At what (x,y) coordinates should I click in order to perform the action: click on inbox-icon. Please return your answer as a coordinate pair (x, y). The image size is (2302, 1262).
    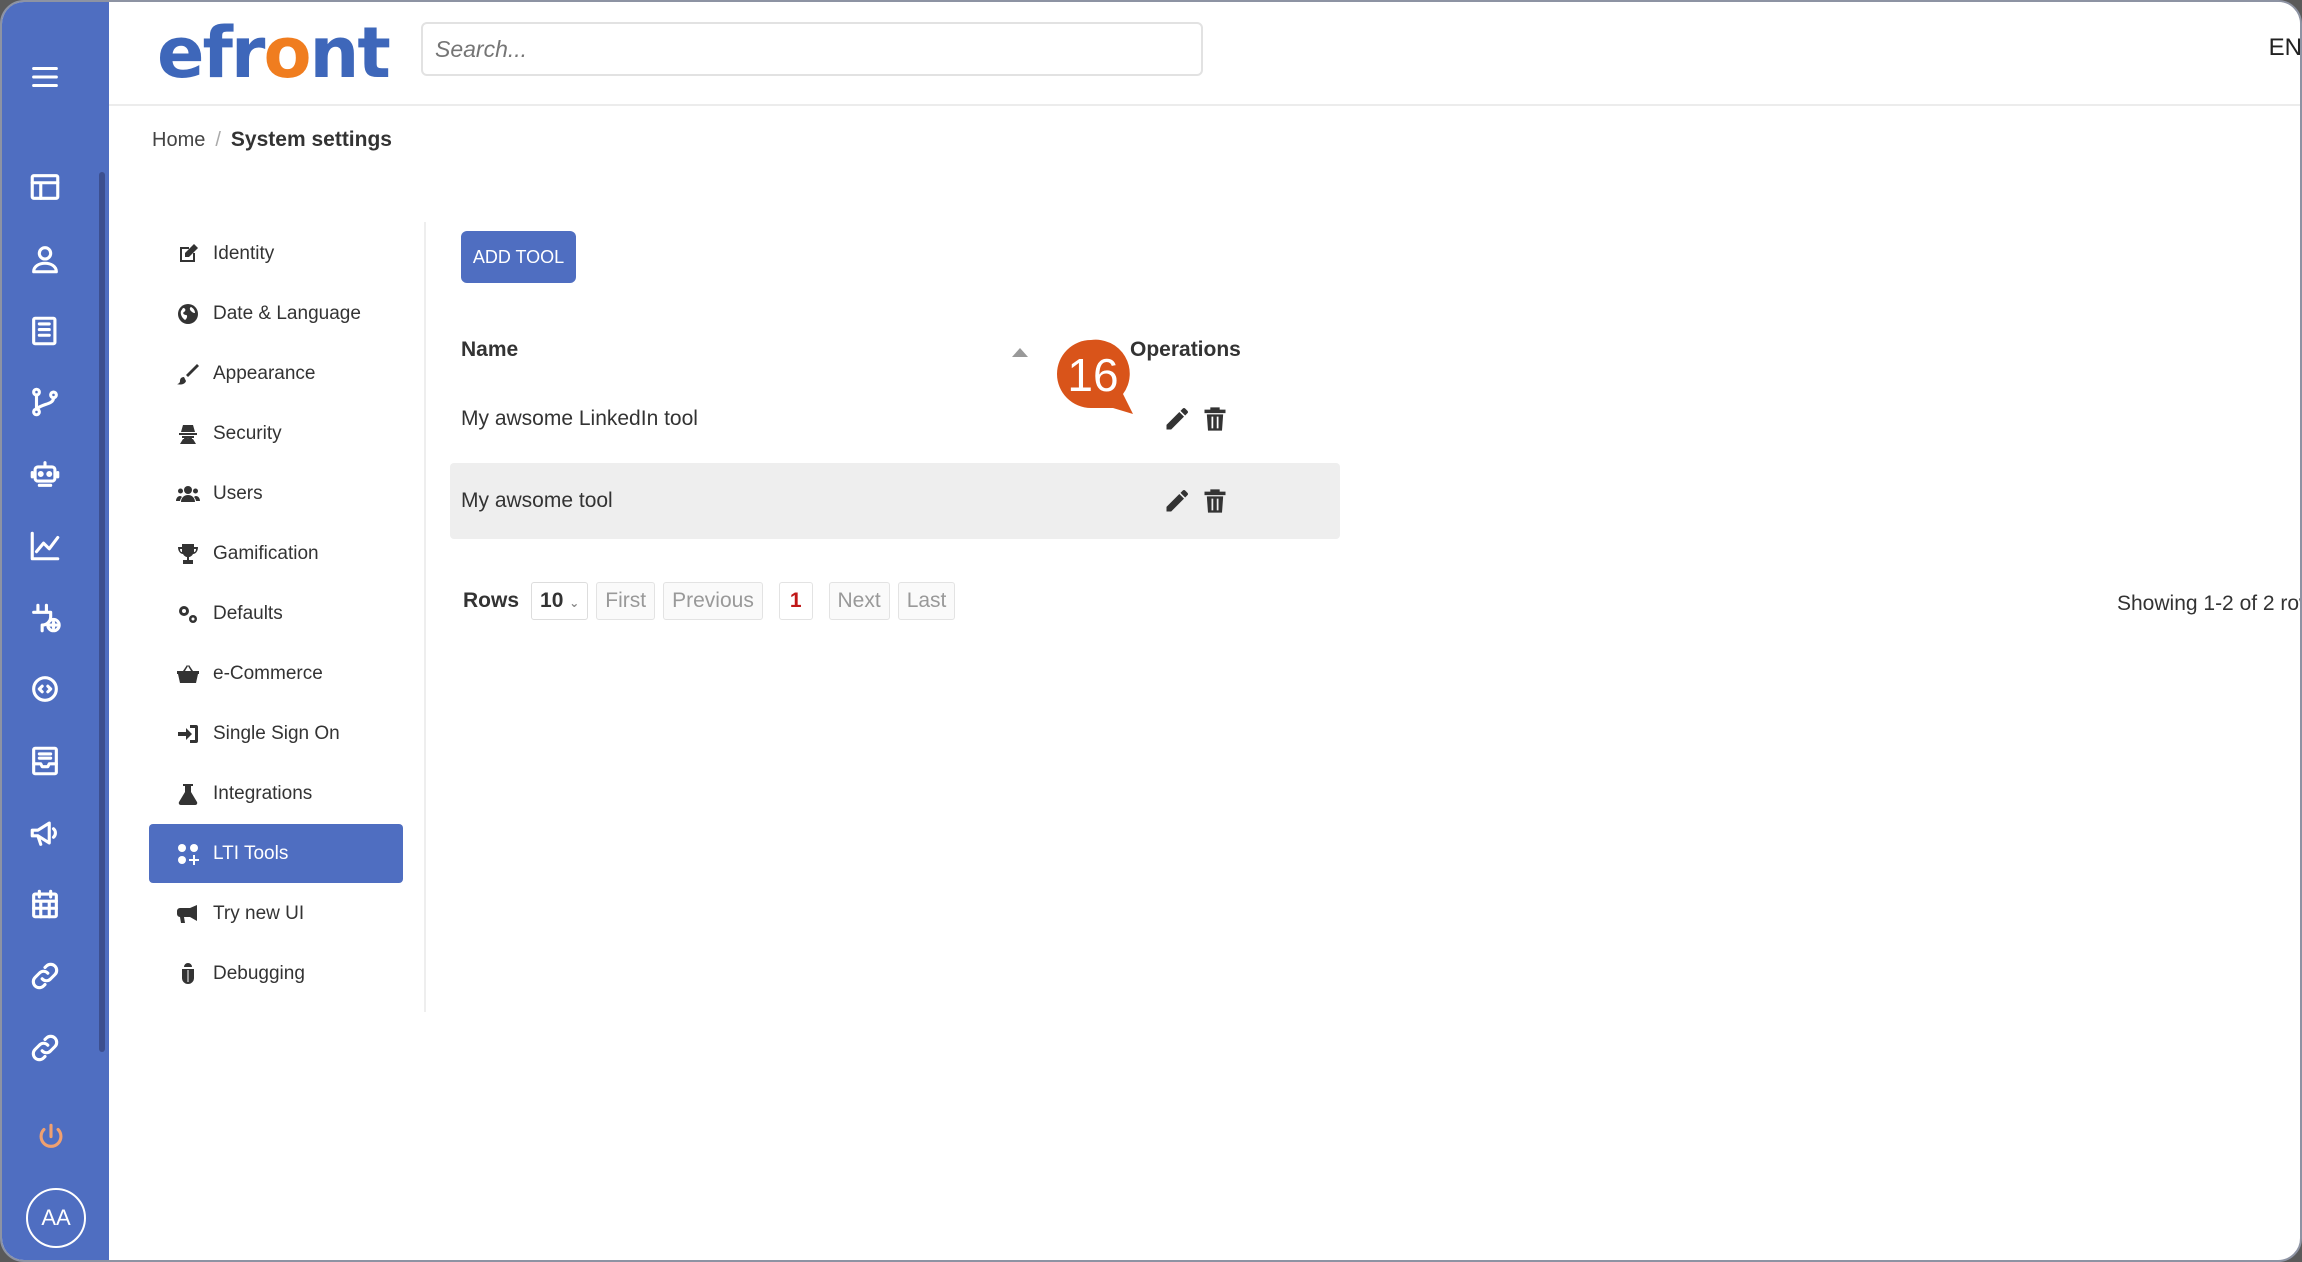
    Looking at the image, I should click on (45, 761).